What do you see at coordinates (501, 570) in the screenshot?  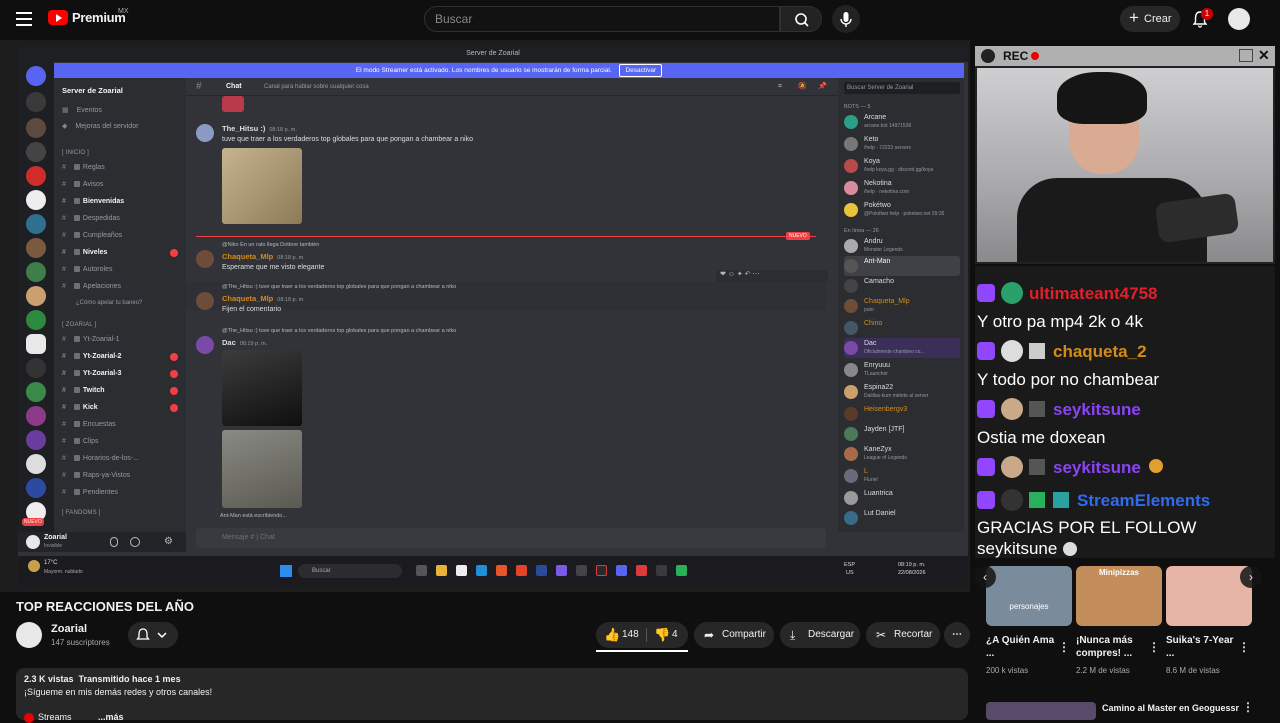 I see `firefox-icon` at bounding box center [501, 570].